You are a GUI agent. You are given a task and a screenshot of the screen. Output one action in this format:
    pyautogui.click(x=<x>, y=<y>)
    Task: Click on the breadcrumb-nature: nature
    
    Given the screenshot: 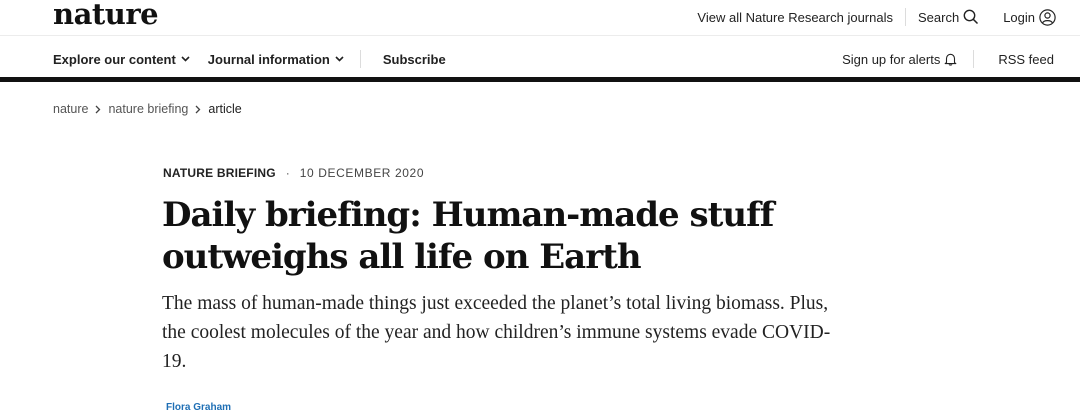 What is the action you would take?
    pyautogui.click(x=70, y=109)
    